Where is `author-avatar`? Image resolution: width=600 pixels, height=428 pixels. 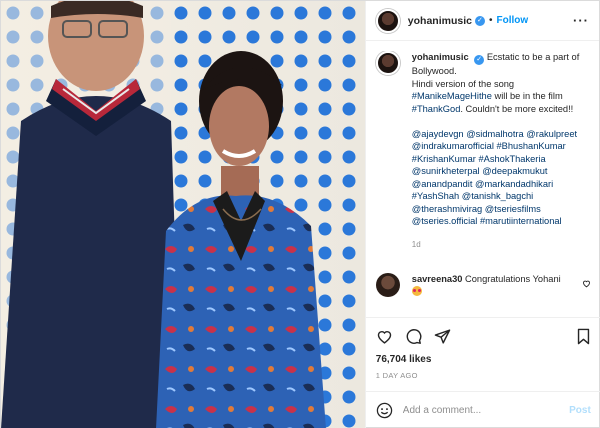 author-avatar is located at coordinates (387, 20).